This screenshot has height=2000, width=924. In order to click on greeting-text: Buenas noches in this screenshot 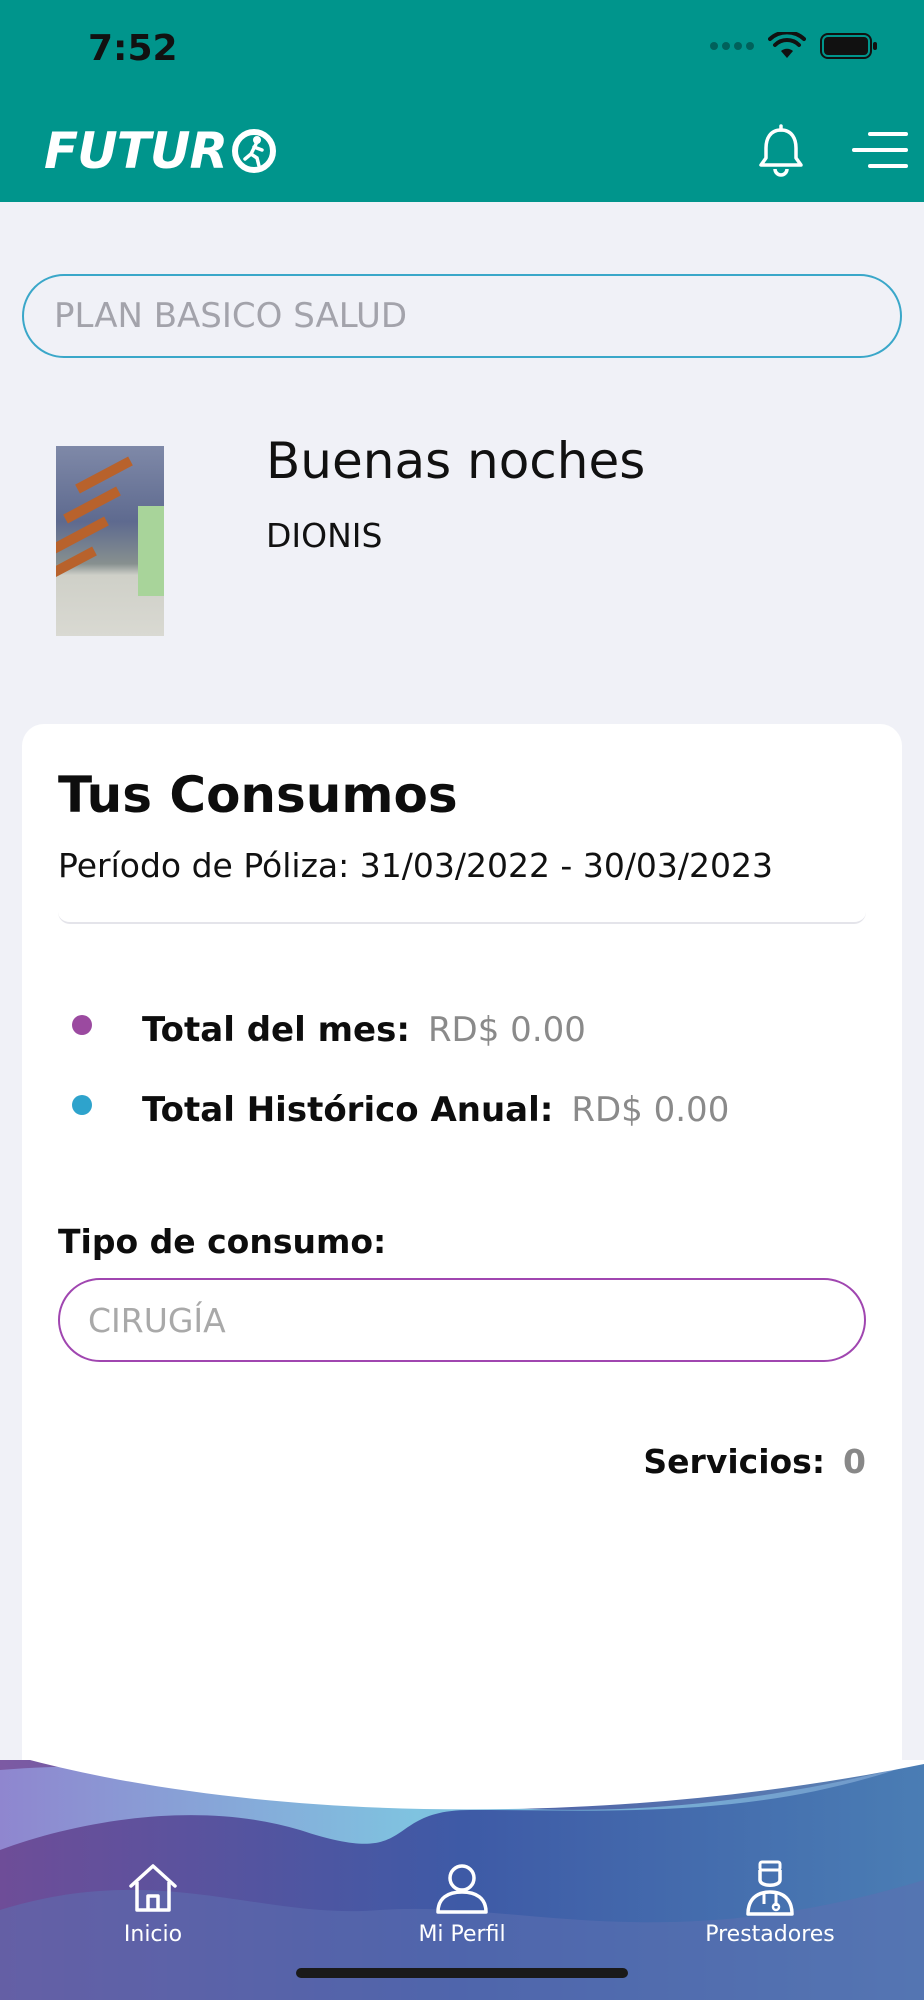, I will do `click(456, 461)`.